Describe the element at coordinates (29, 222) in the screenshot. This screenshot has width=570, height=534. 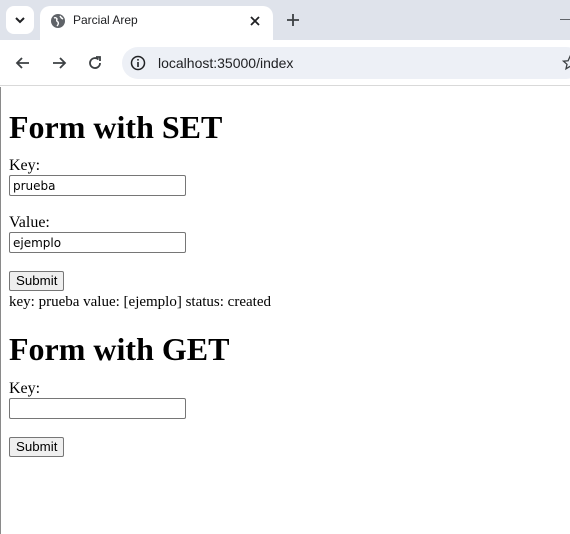
I see `set-value-label: Value:` at that location.